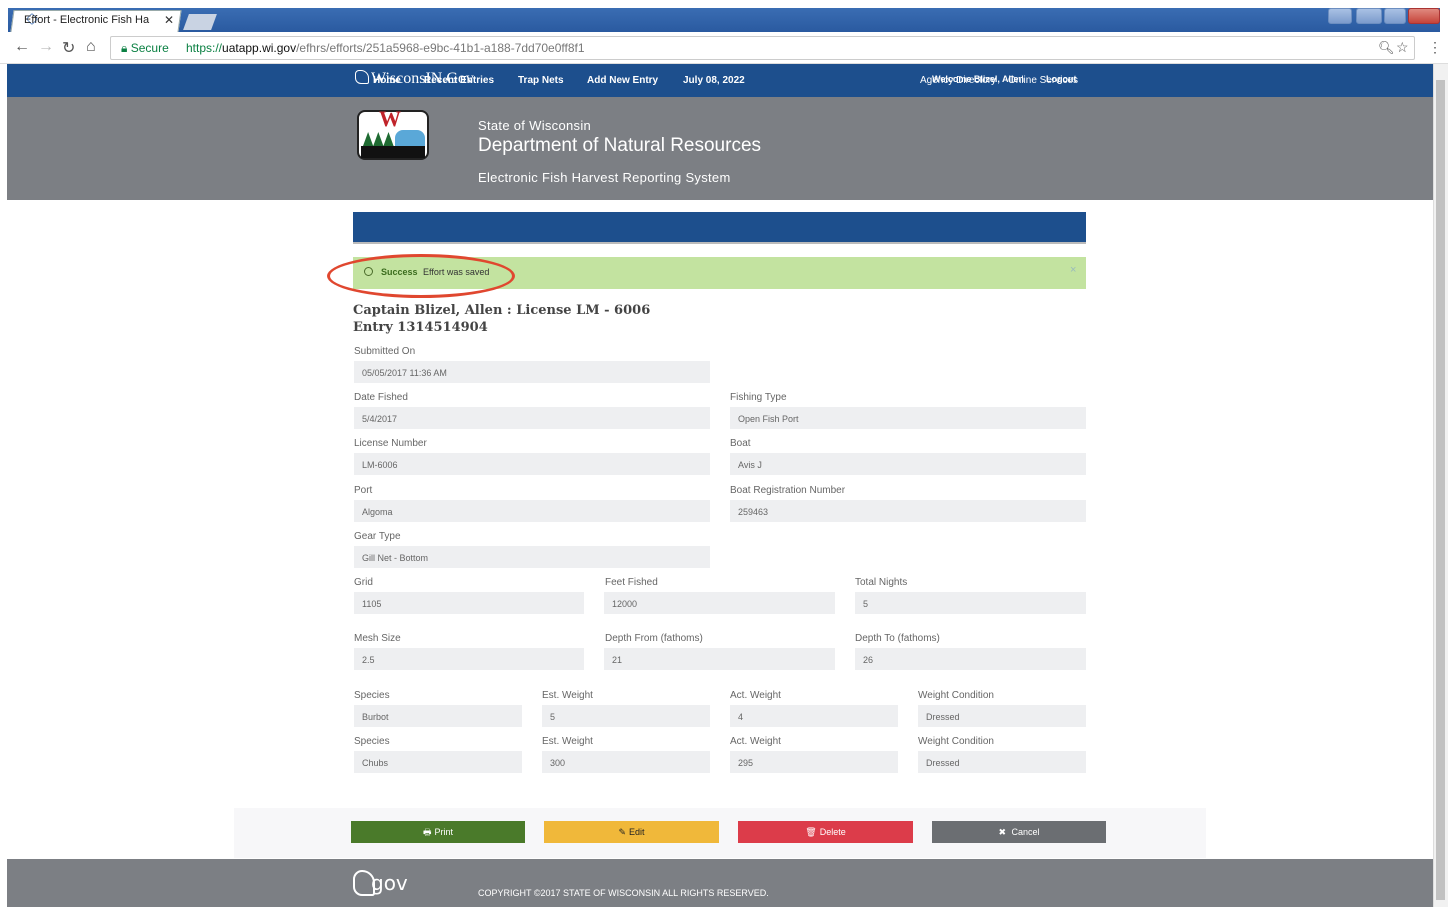 Image resolution: width=1448 pixels, height=907 pixels. I want to click on nav-recent-entries: Recent Entries, so click(459, 80).